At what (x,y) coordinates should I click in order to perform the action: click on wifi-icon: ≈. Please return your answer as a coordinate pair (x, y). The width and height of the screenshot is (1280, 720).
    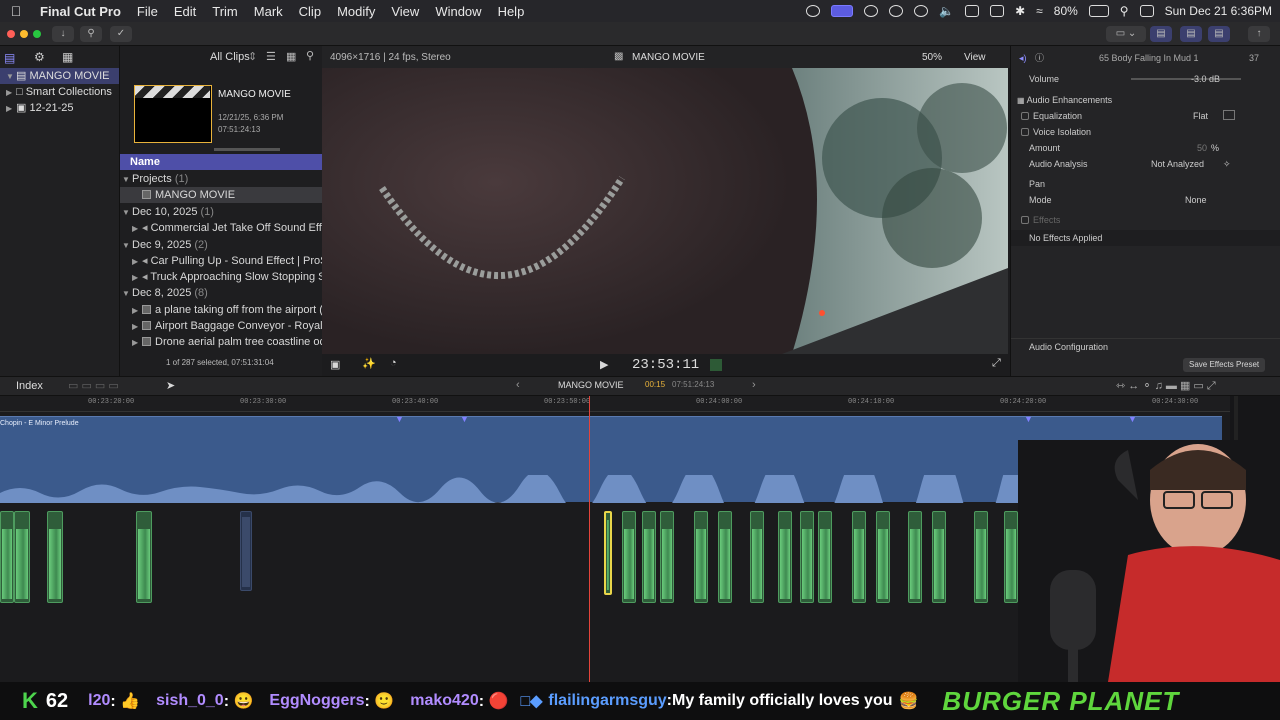
    Looking at the image, I should click on (1039, 11).